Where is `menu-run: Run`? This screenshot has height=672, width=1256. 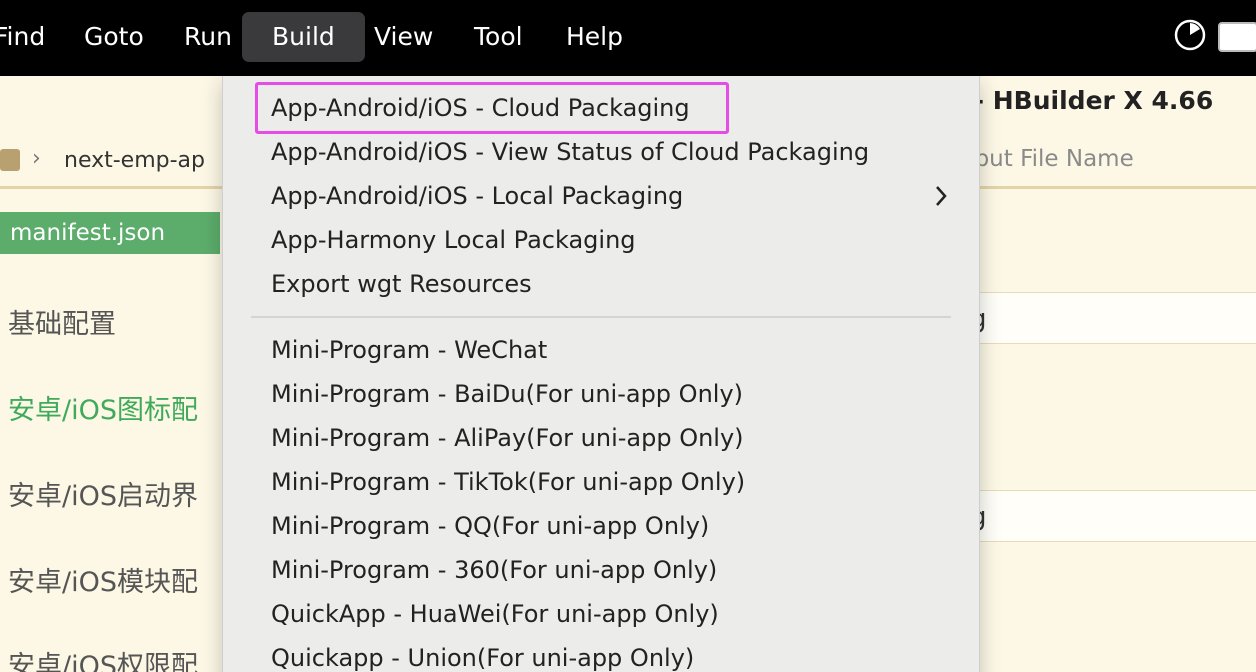
menu-run: Run is located at coordinates (208, 38).